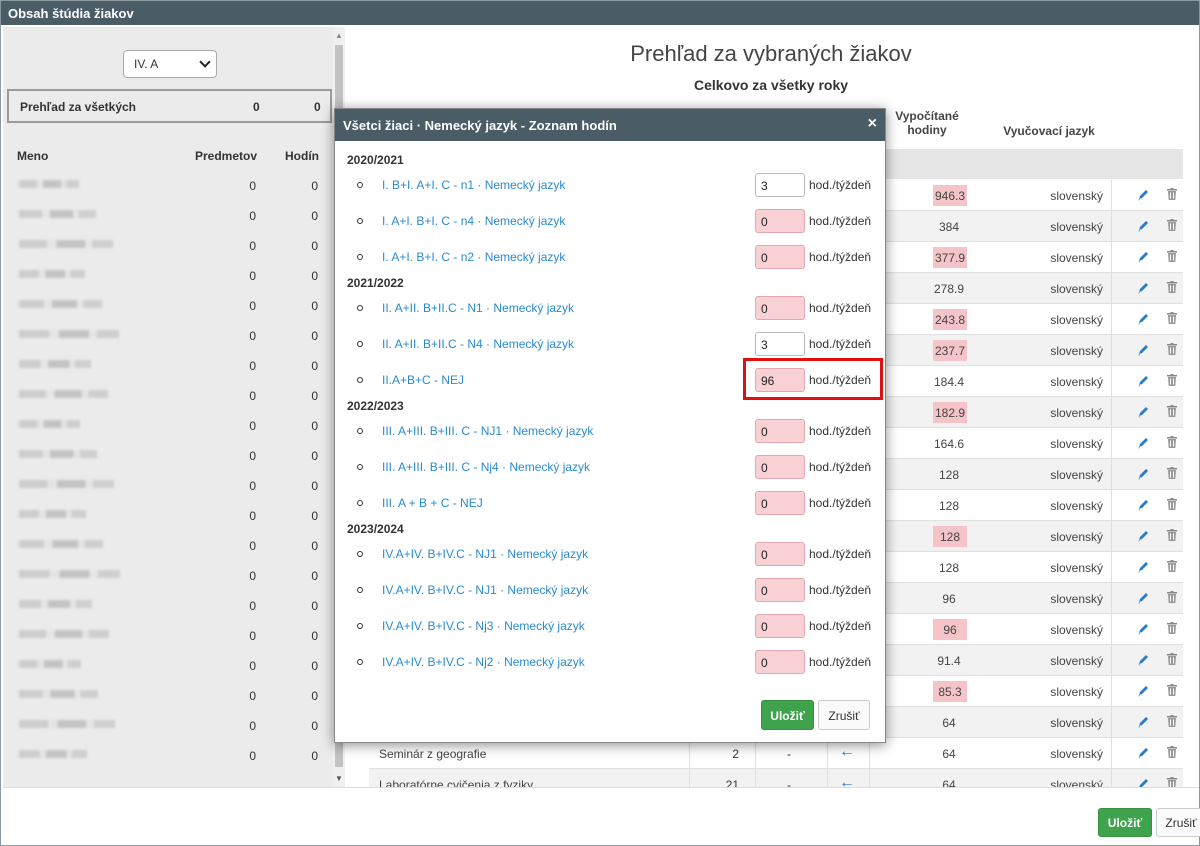  What do you see at coordinates (478, 308) in the screenshot?
I see `lesson-link: II. A+II. B+II.C - N1 · Nemecký jazyk` at bounding box center [478, 308].